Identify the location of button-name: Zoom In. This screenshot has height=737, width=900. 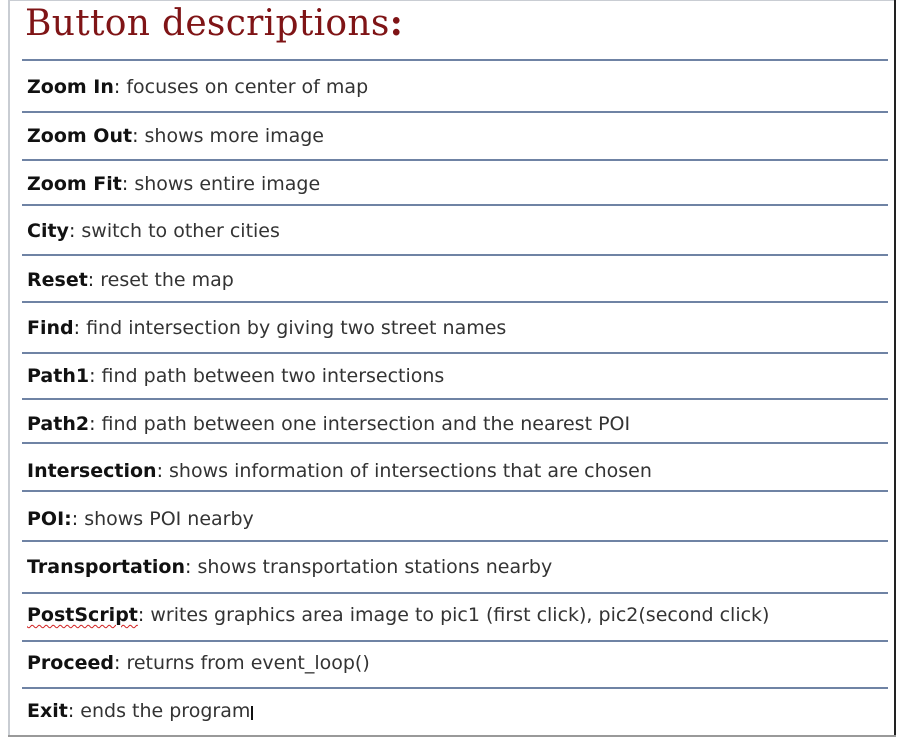
(70, 87).